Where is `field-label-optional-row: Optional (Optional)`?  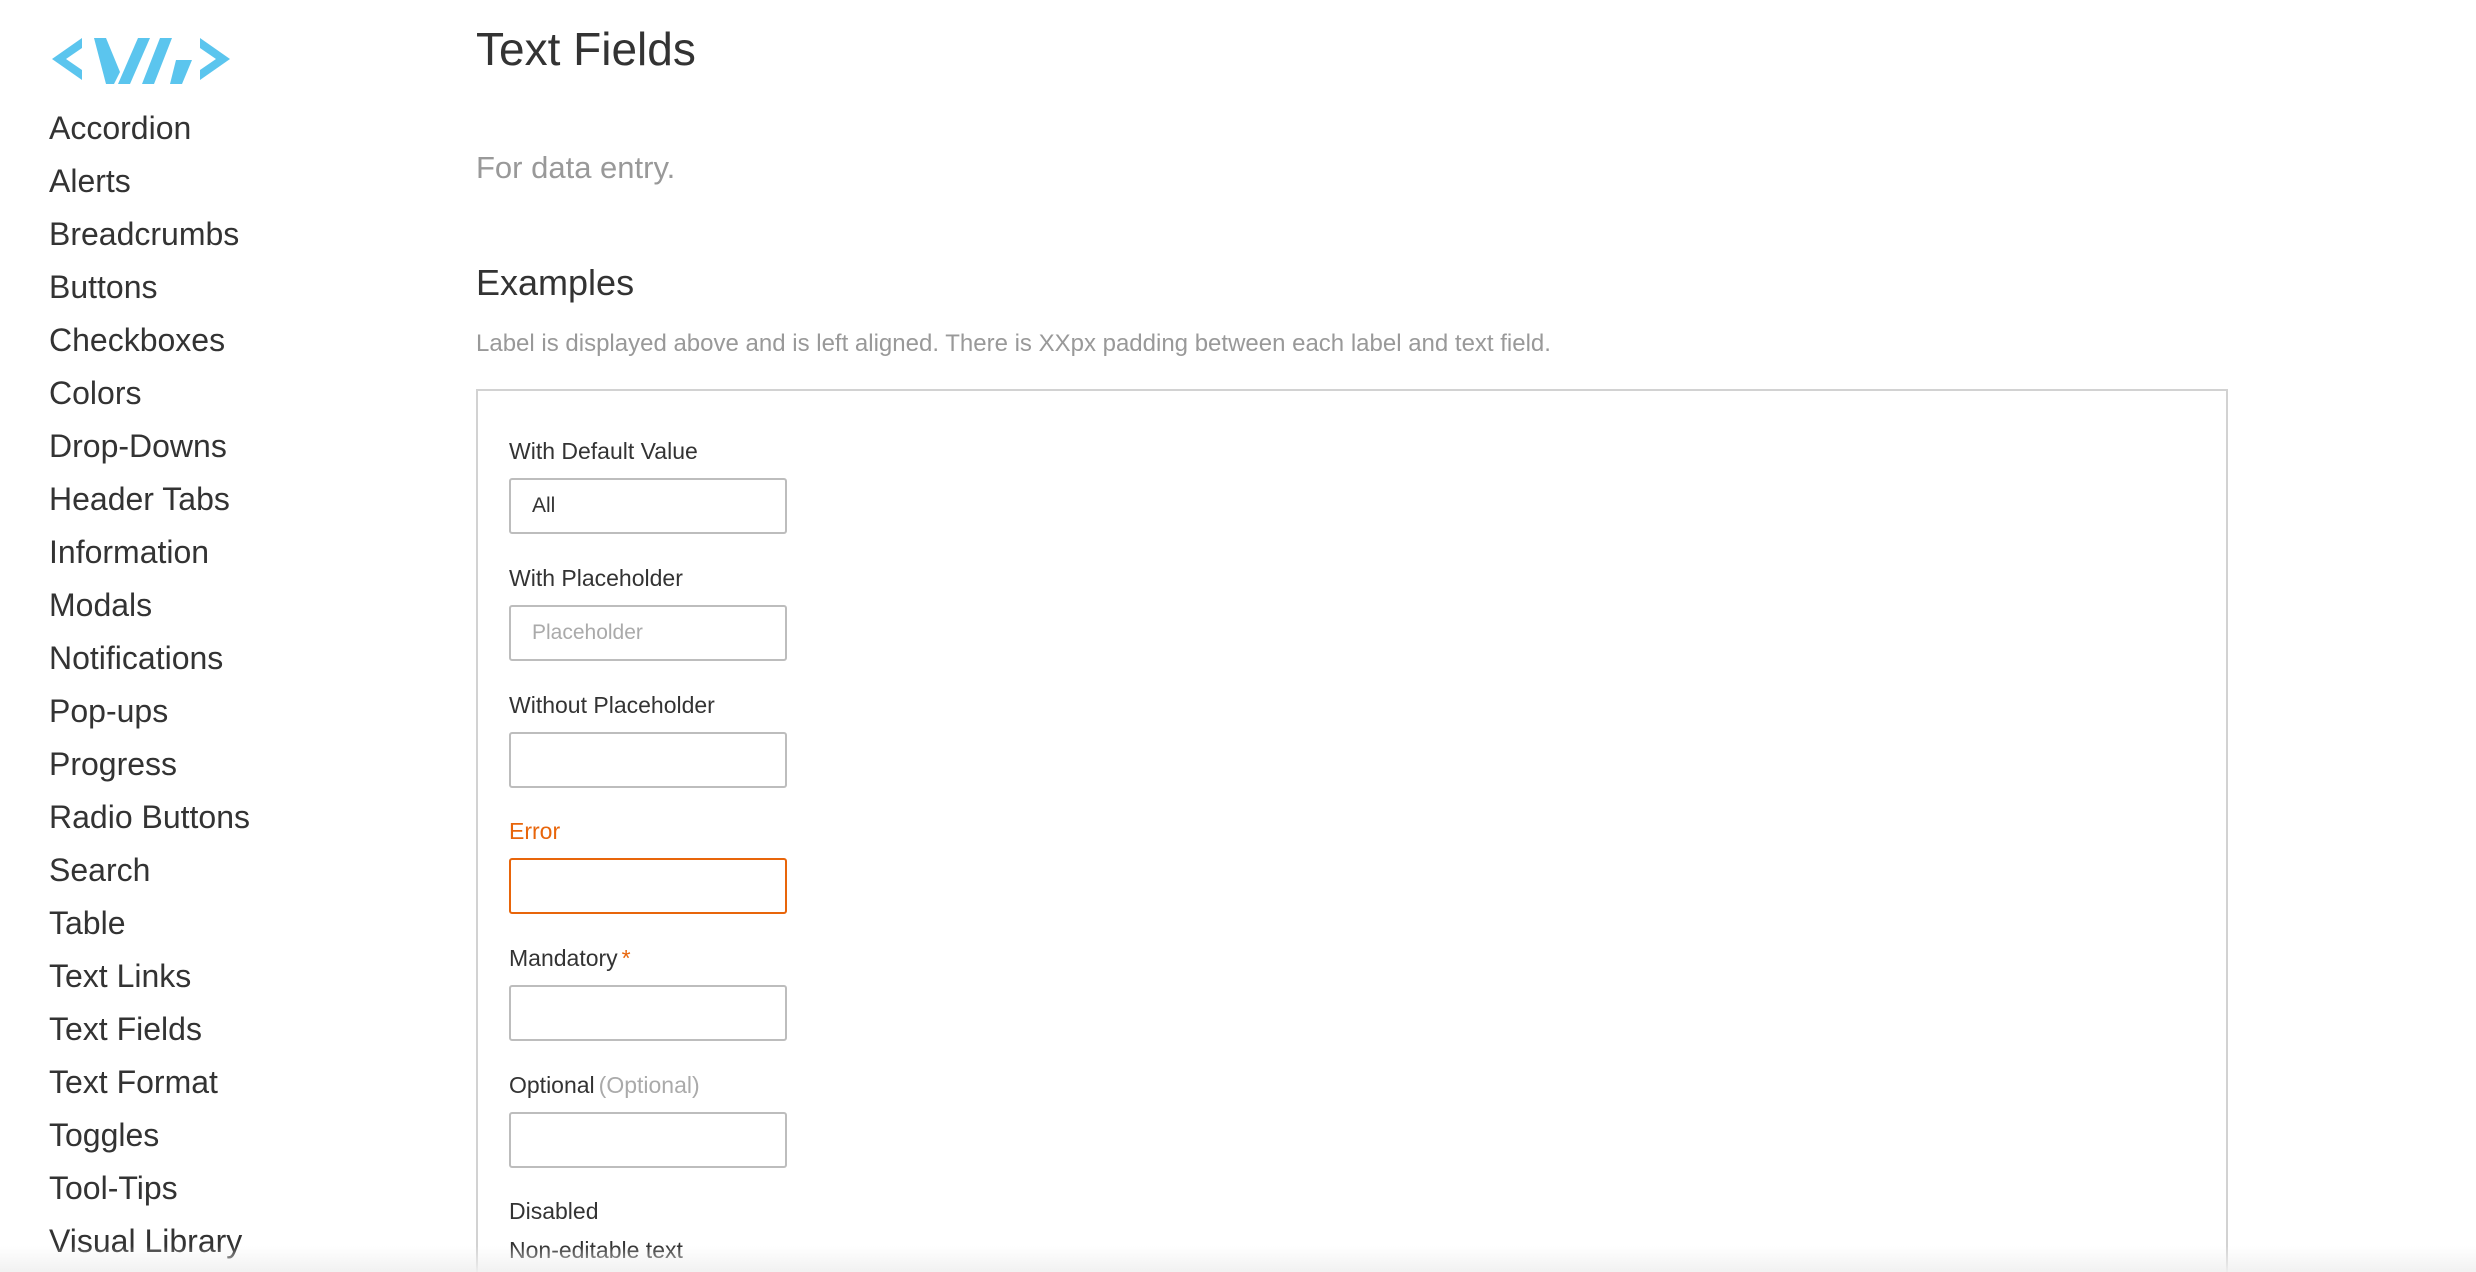 field-label-optional-row: Optional (Optional) is located at coordinates (648, 1085).